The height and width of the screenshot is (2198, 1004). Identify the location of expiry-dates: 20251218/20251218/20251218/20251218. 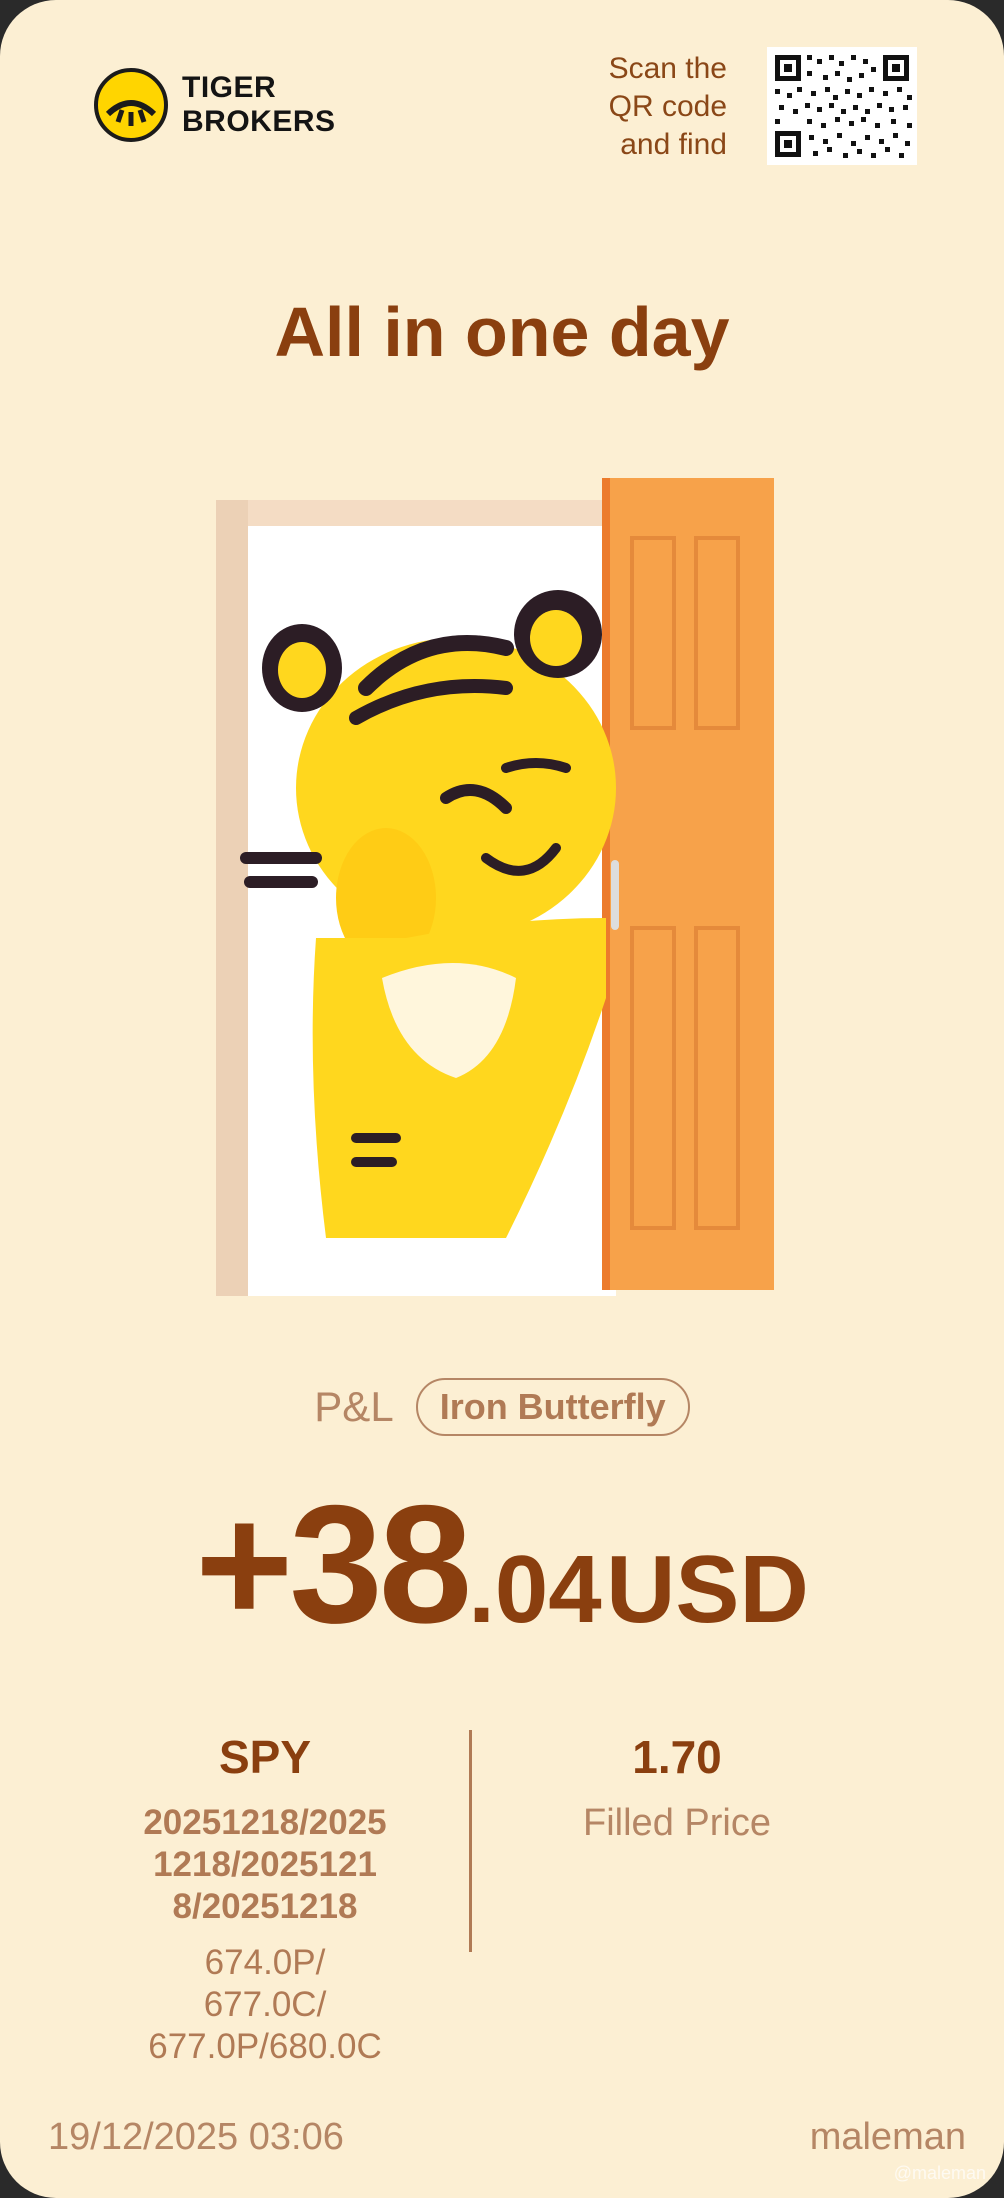
(265, 1864).